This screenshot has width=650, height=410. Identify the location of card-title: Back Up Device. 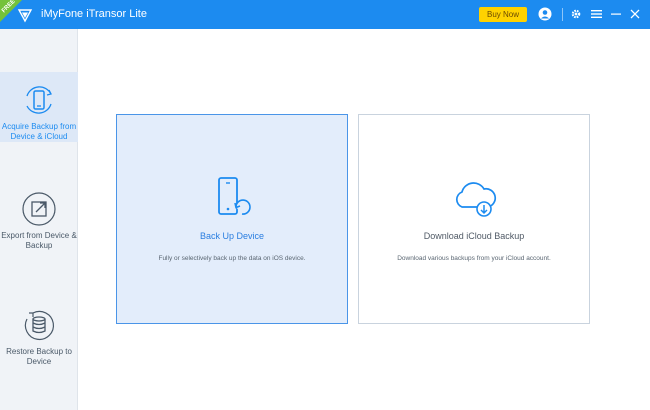
(232, 236).